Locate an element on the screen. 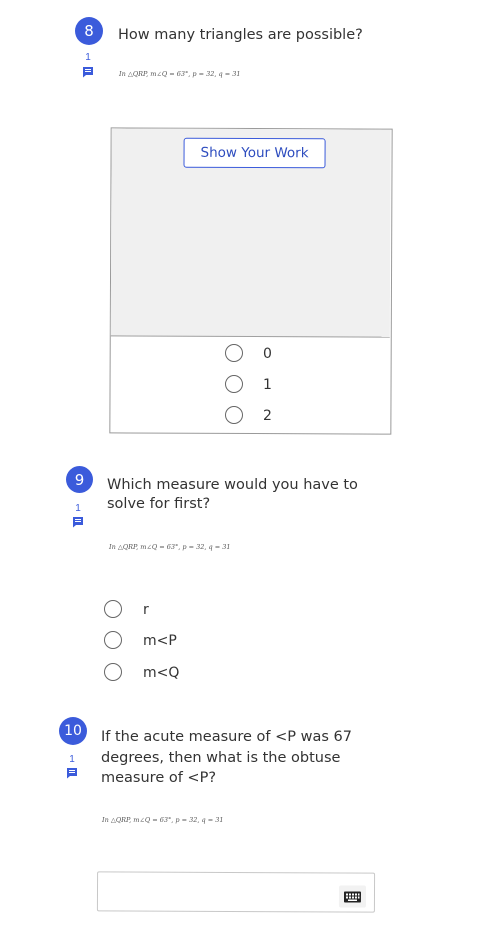  question-number-badge: 8 is located at coordinates (89, 31).